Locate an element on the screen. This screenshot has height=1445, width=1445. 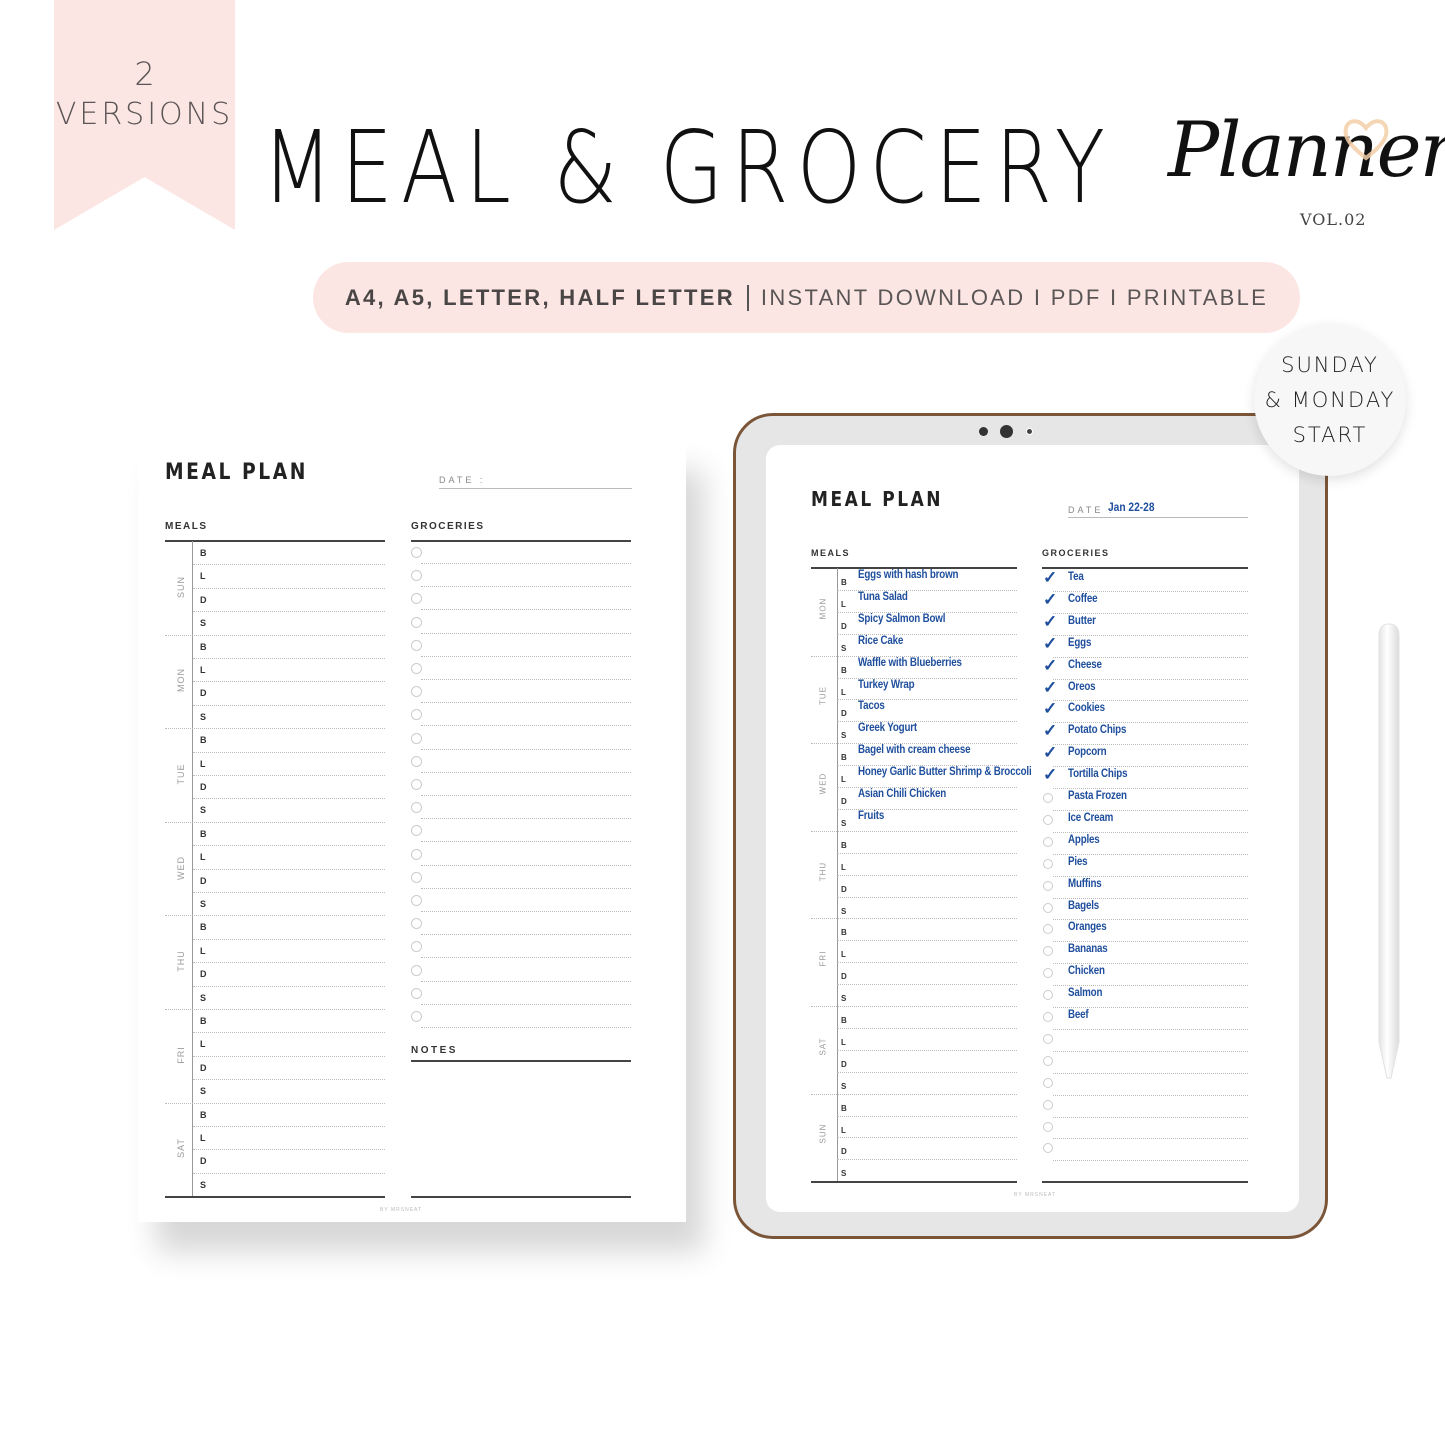
grocery-item: Chicken is located at coordinates (1086, 971).